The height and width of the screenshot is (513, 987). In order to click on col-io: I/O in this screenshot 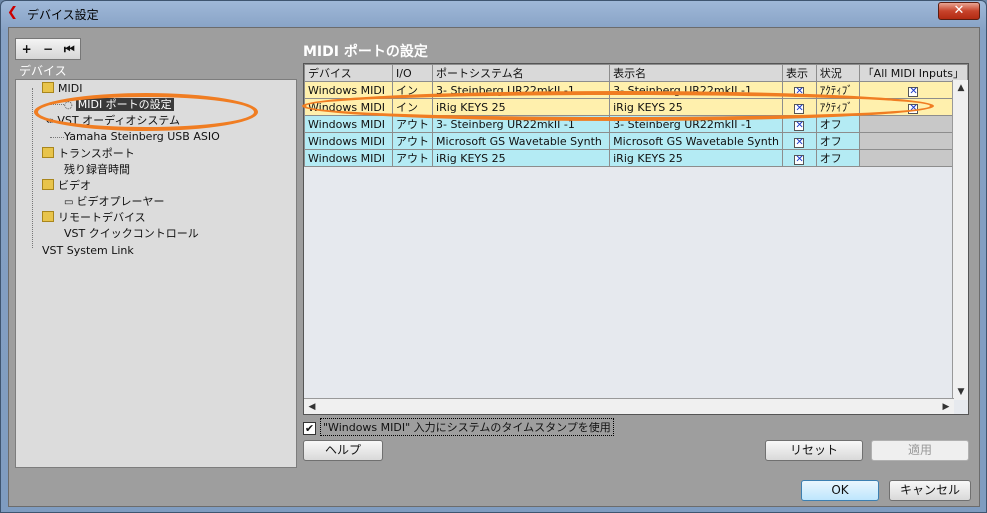, I will do `click(413, 73)`.